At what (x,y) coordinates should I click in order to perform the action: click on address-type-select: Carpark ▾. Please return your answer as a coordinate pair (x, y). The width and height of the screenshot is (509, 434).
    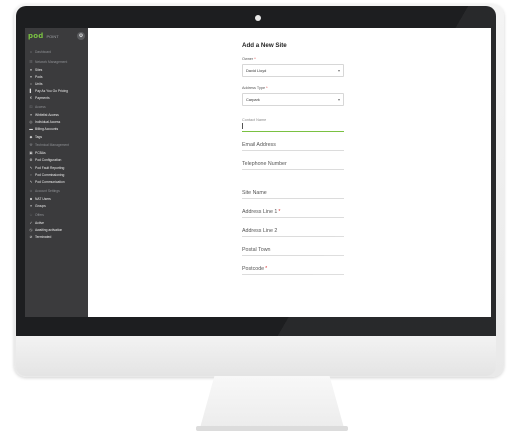
    Looking at the image, I should click on (293, 99).